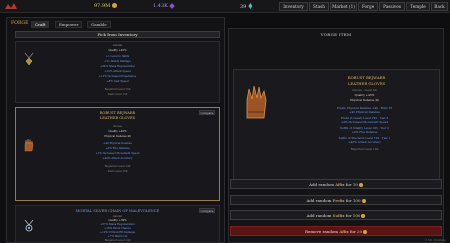 The height and width of the screenshot is (243, 450). I want to click on item-line: +21 Attack Damage, so click(117, 61).